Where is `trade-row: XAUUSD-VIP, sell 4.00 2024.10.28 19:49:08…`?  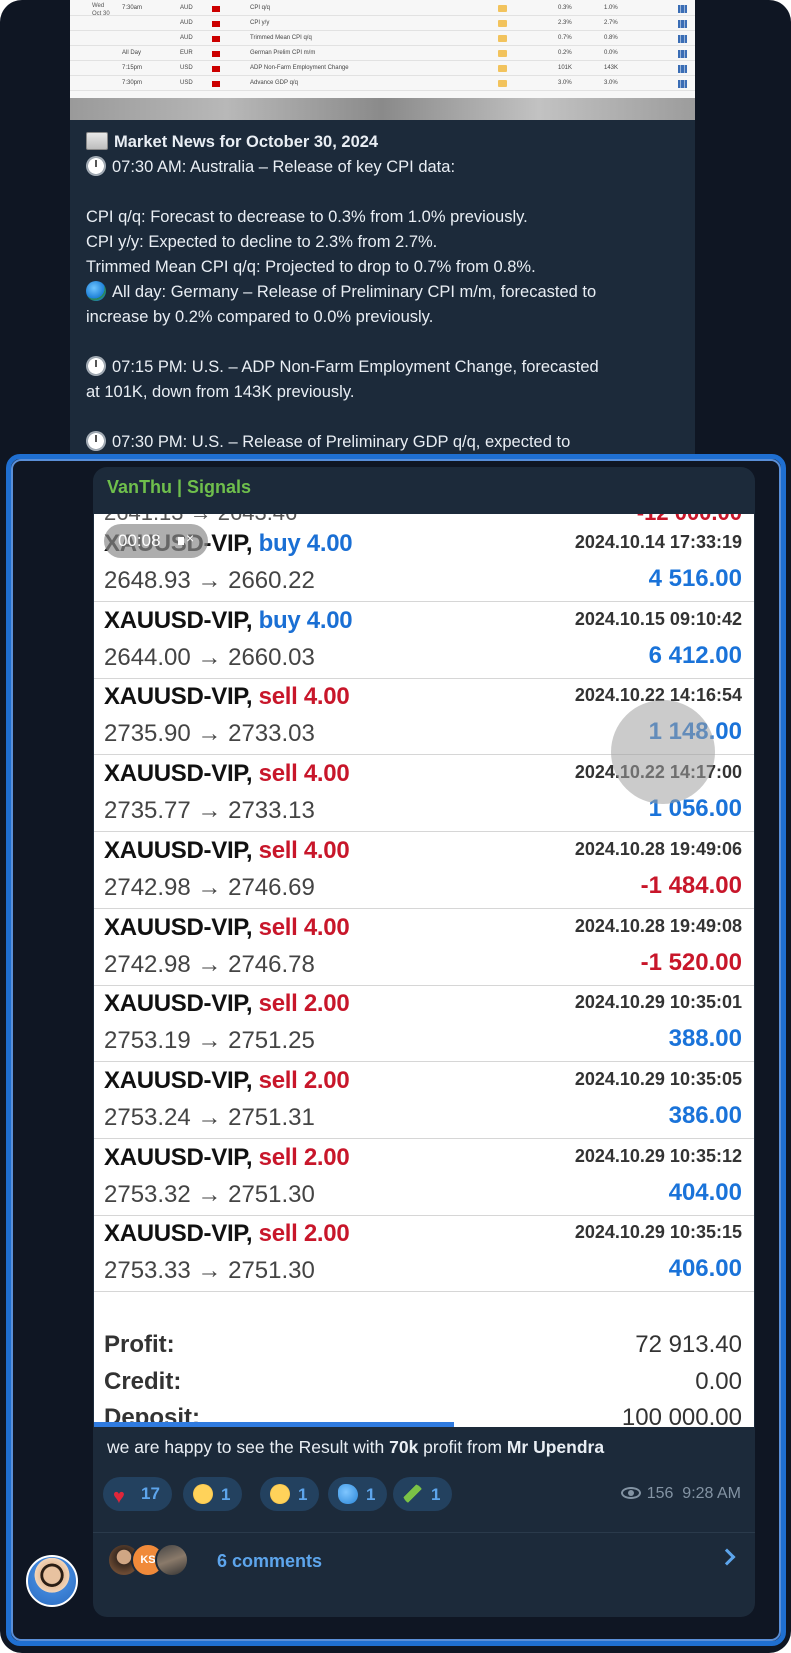
trade-row: XAUUSD-VIP, sell 4.00 2024.10.28 19:49:08… is located at coordinates (424, 945).